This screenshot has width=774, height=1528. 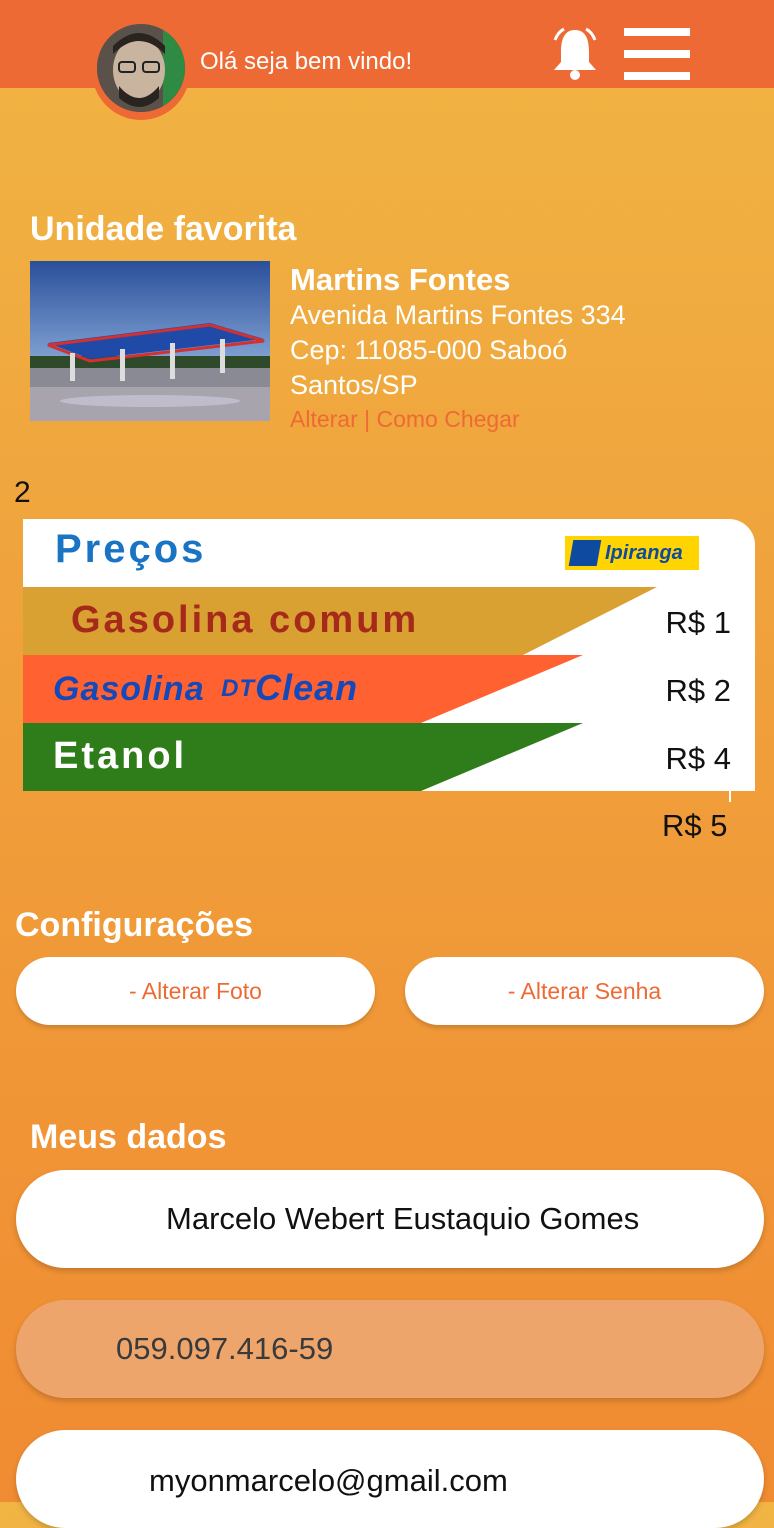 What do you see at coordinates (195, 991) in the screenshot?
I see `change-photo-button: - Alterar Foto` at bounding box center [195, 991].